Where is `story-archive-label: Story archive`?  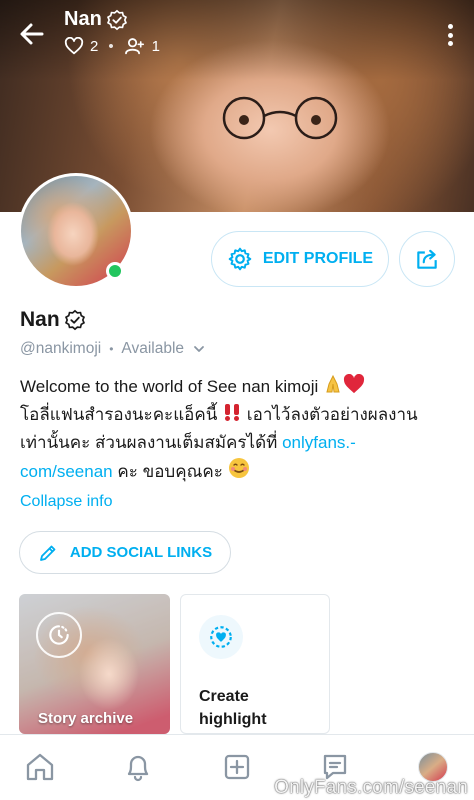 story-archive-label: Story archive is located at coordinates (86, 718).